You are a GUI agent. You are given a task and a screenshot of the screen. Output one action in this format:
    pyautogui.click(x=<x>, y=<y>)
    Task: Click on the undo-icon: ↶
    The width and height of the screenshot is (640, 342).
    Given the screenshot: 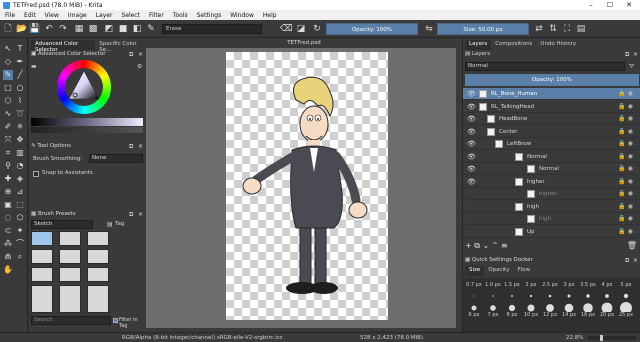 What is the action you would take?
    pyautogui.click(x=49, y=29)
    